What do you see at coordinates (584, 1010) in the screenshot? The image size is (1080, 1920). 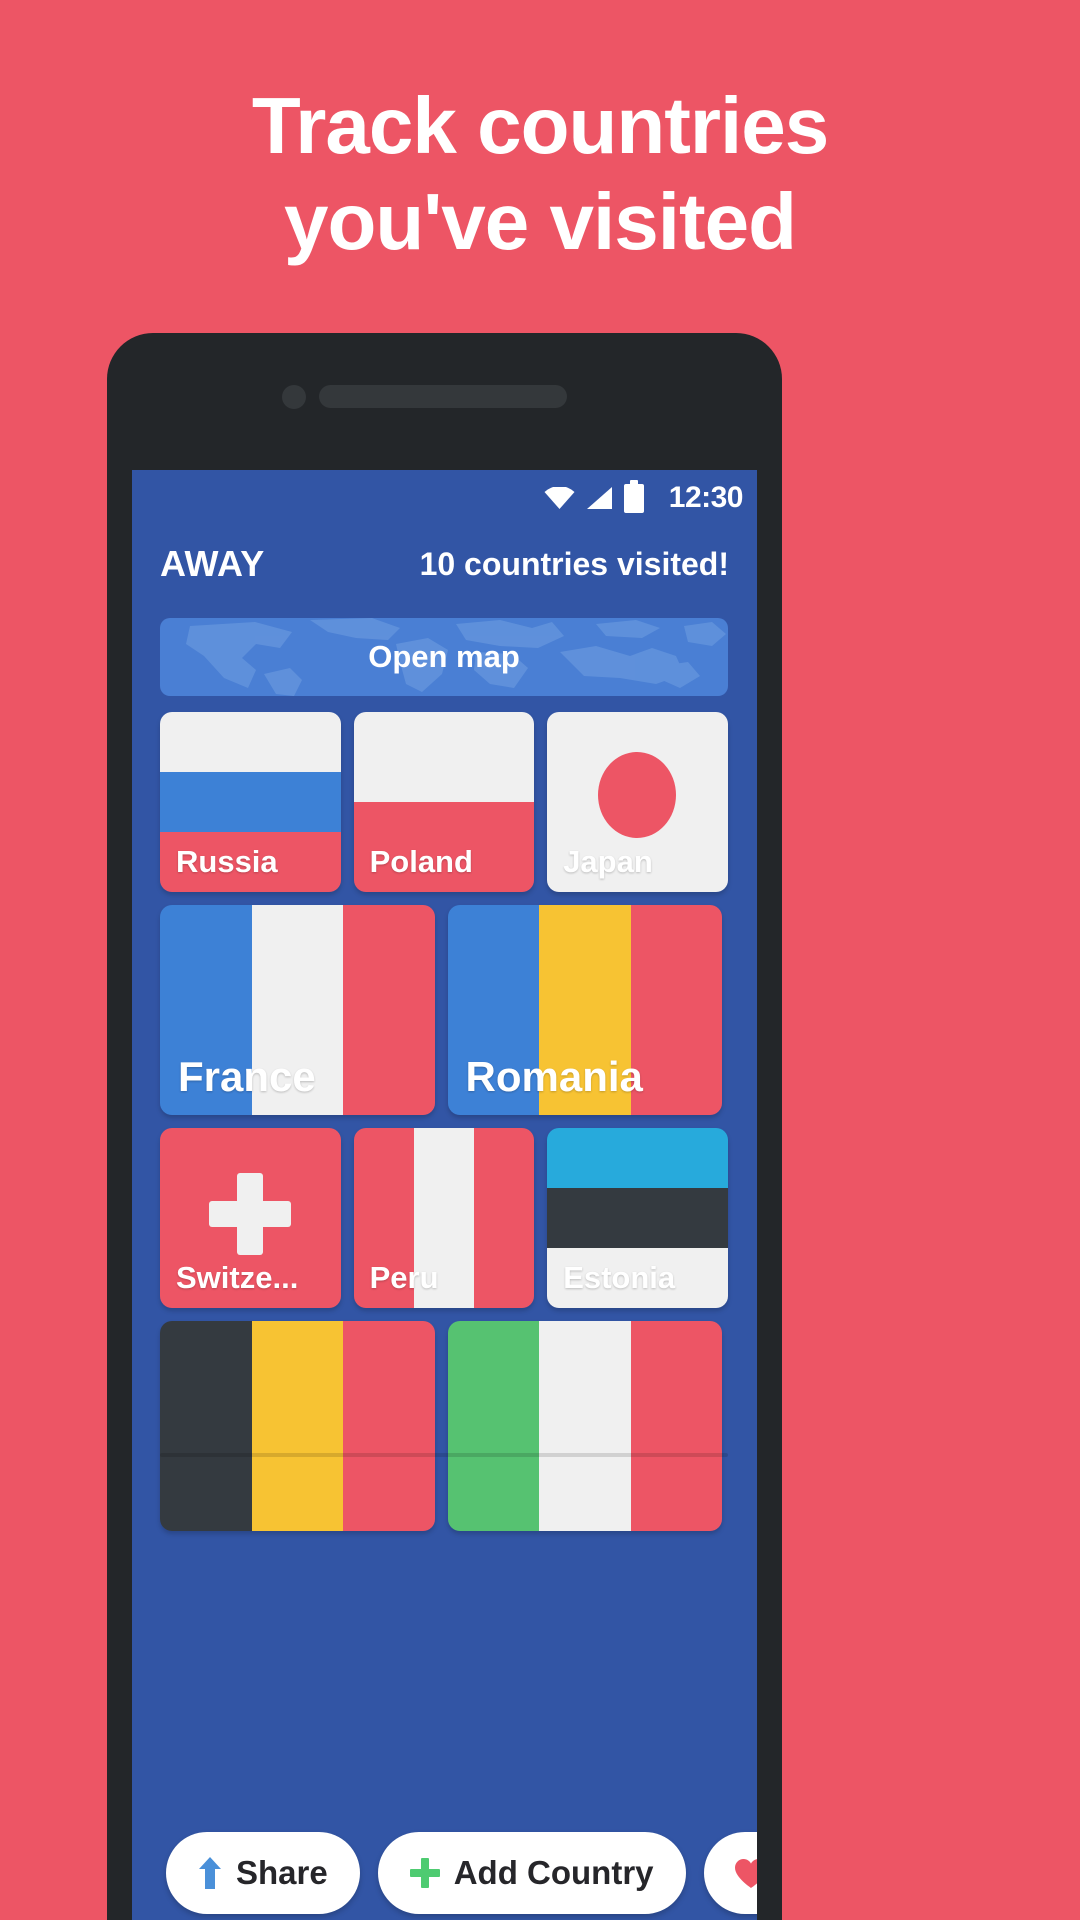 I see `country-tile-romania: Romania` at bounding box center [584, 1010].